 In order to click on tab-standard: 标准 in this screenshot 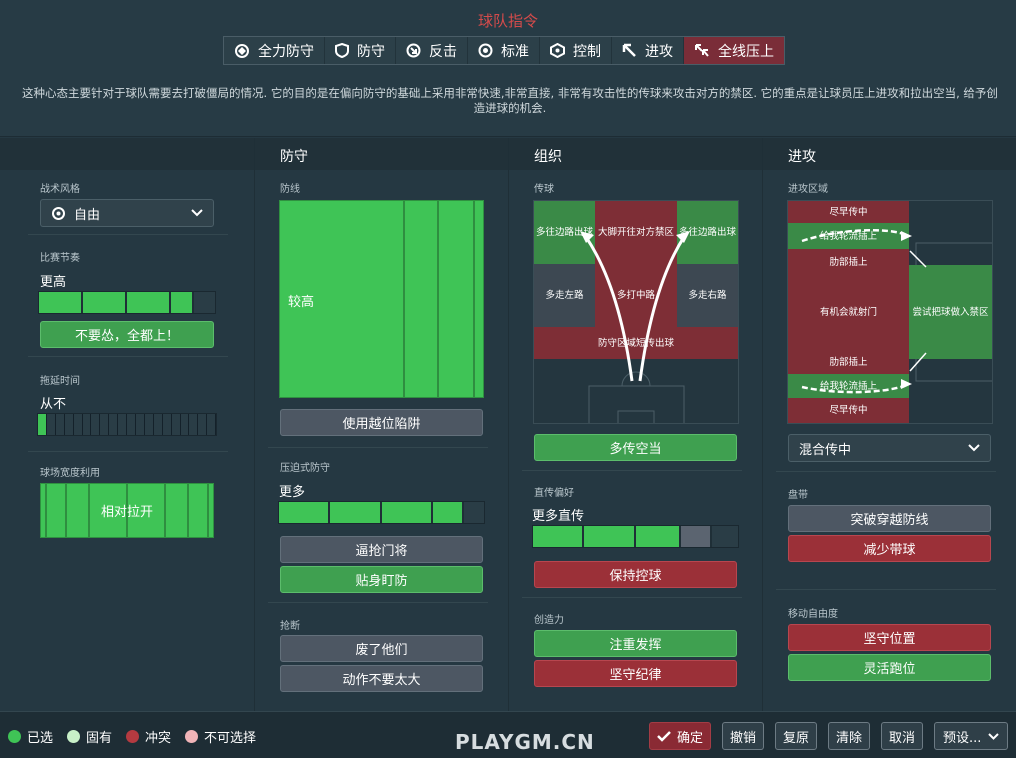, I will do `click(504, 50)`.